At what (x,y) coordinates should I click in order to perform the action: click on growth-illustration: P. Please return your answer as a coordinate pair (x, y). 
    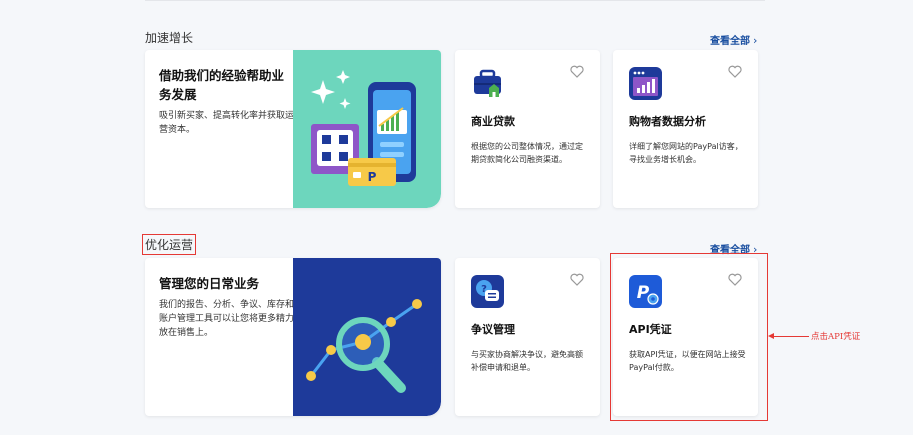
    Looking at the image, I should click on (367, 129).